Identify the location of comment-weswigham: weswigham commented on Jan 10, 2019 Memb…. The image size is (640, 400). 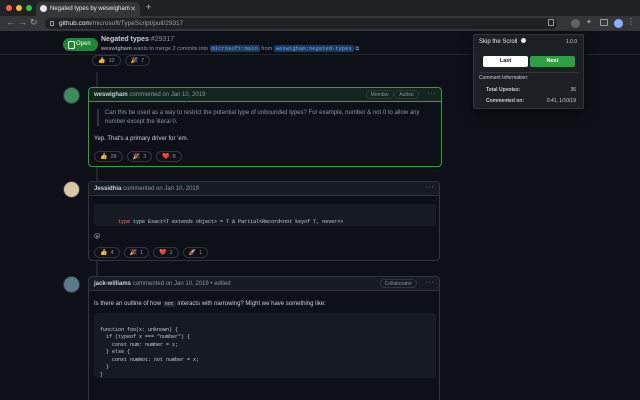
(265, 127).